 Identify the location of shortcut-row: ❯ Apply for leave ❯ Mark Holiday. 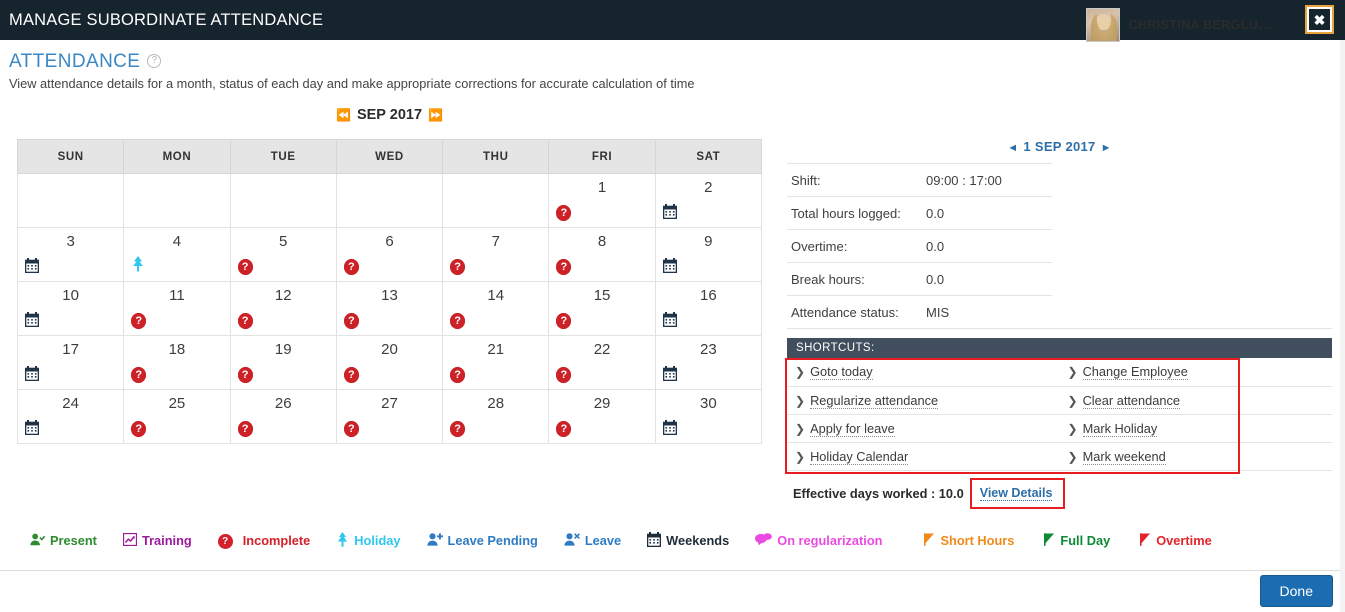
(1059, 428).